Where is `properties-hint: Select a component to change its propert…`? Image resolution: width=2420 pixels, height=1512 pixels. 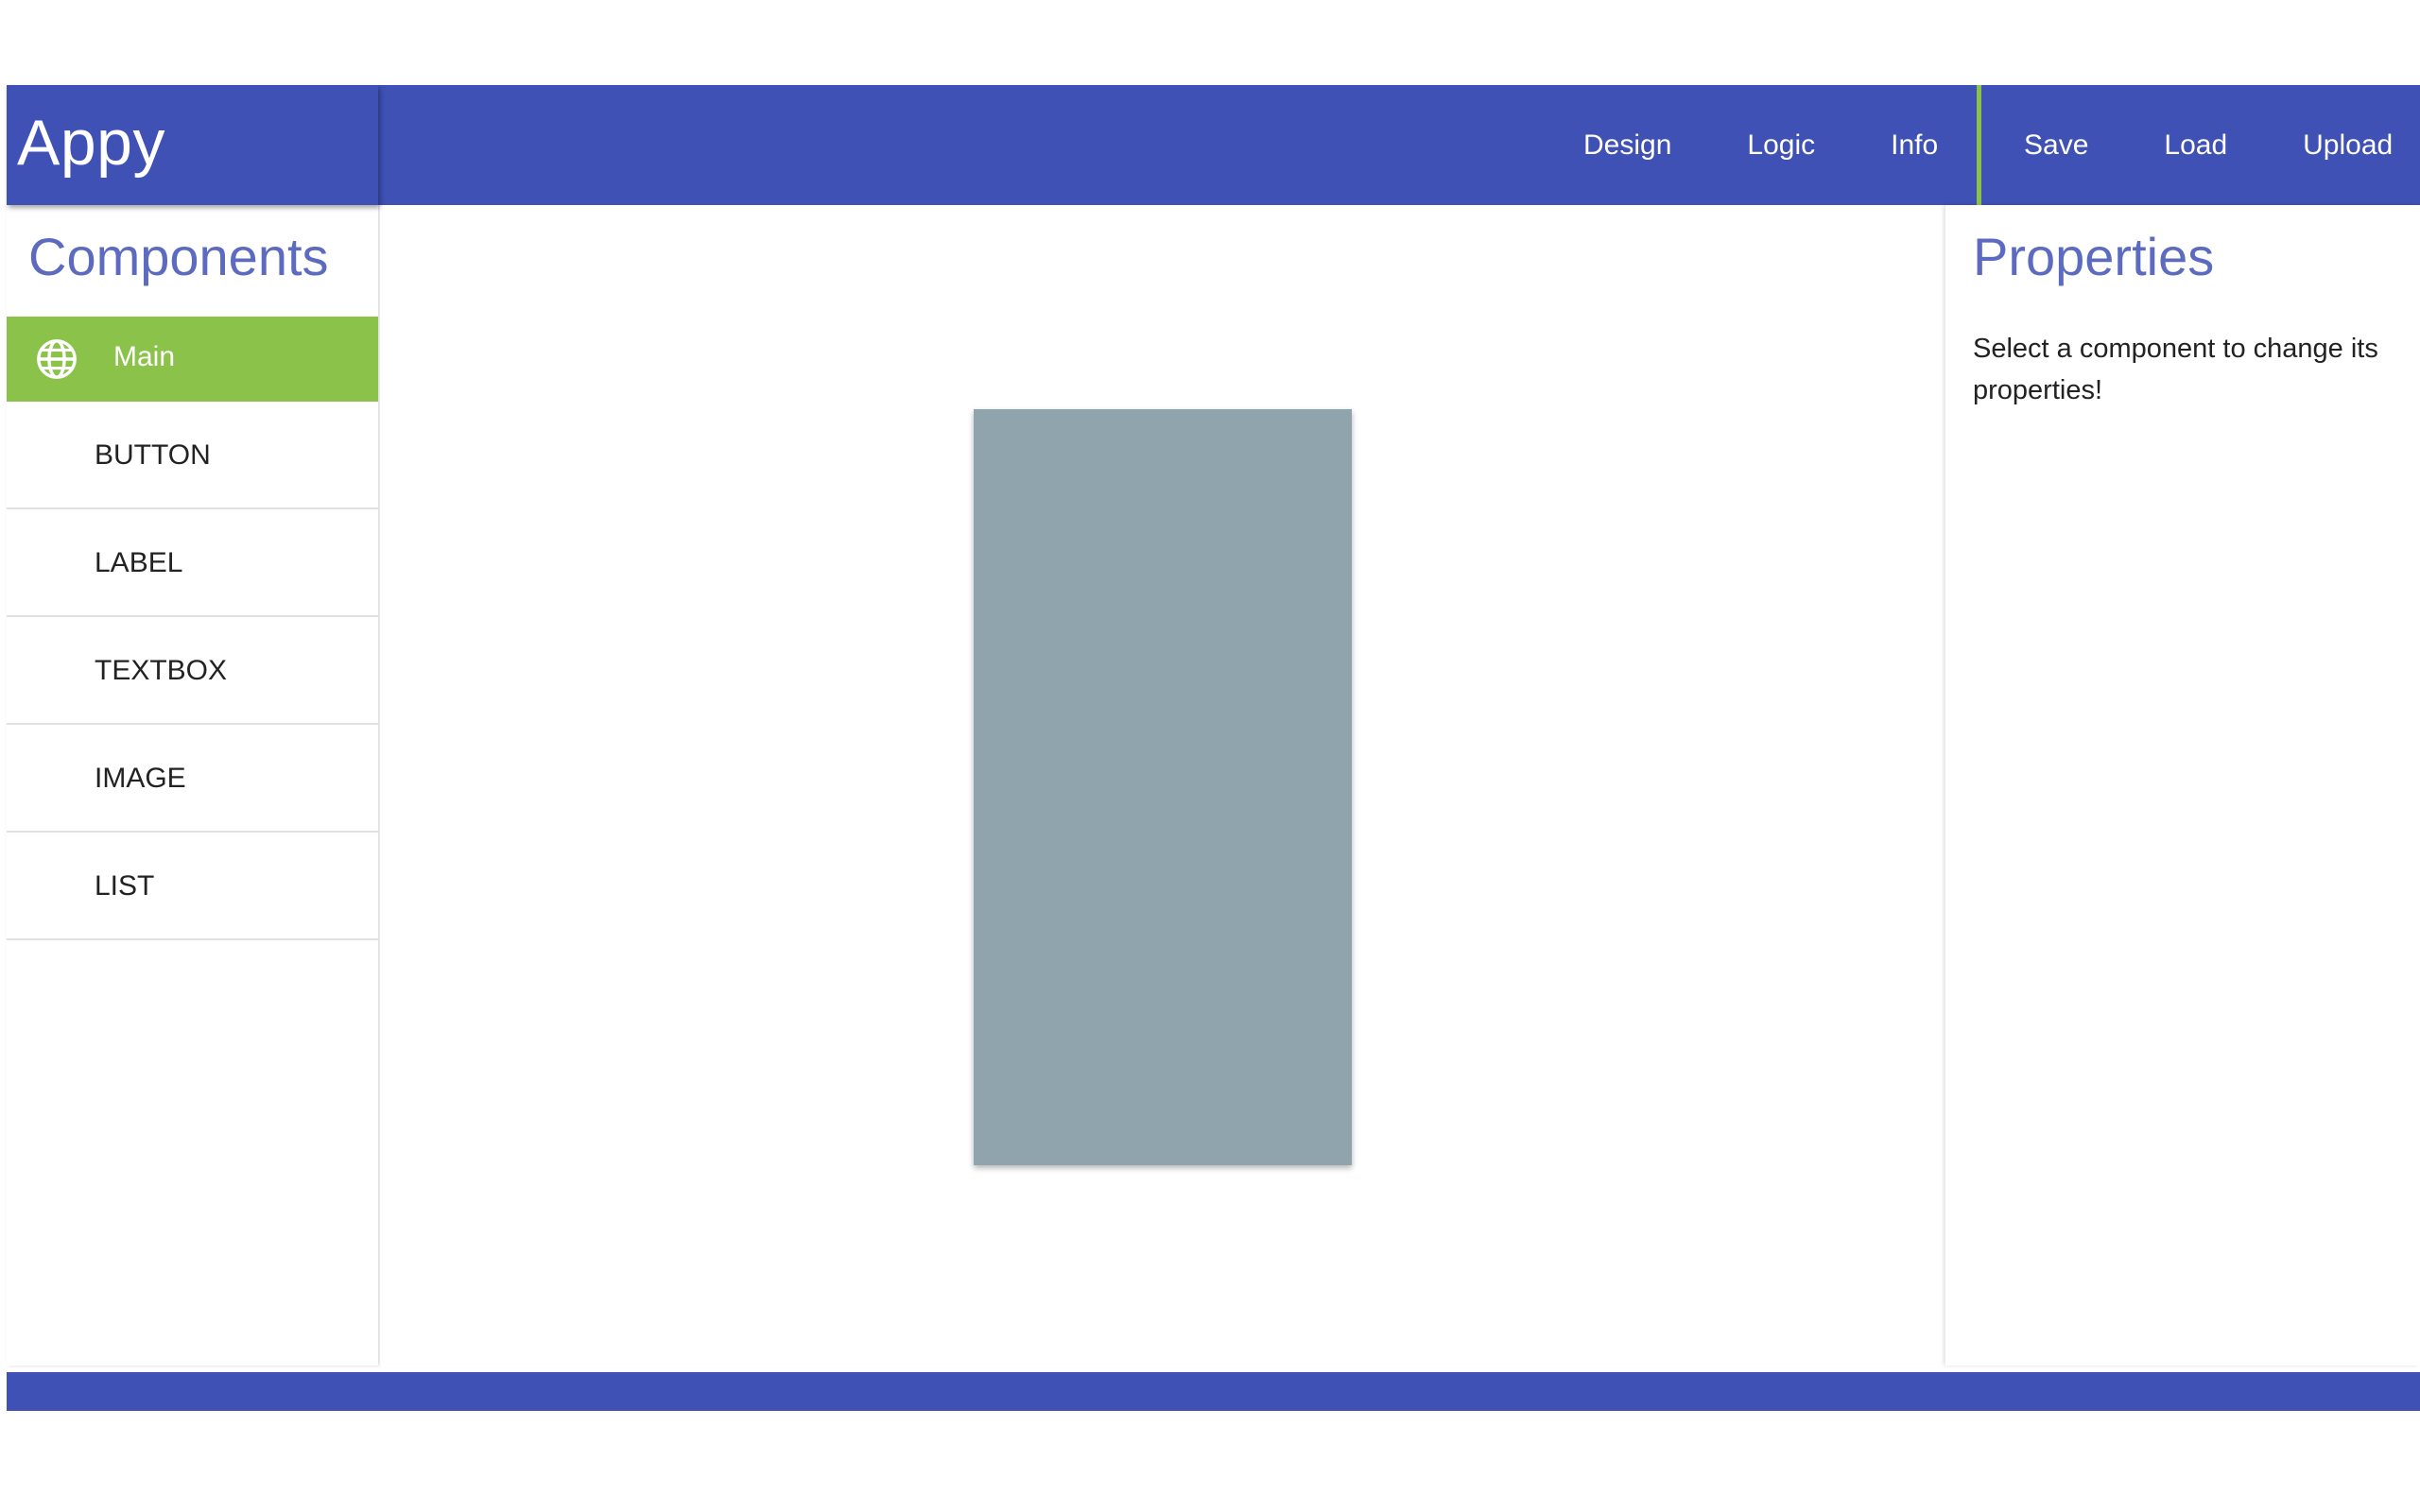 properties-hint: Select a component to change its propert… is located at coordinates (2175, 369).